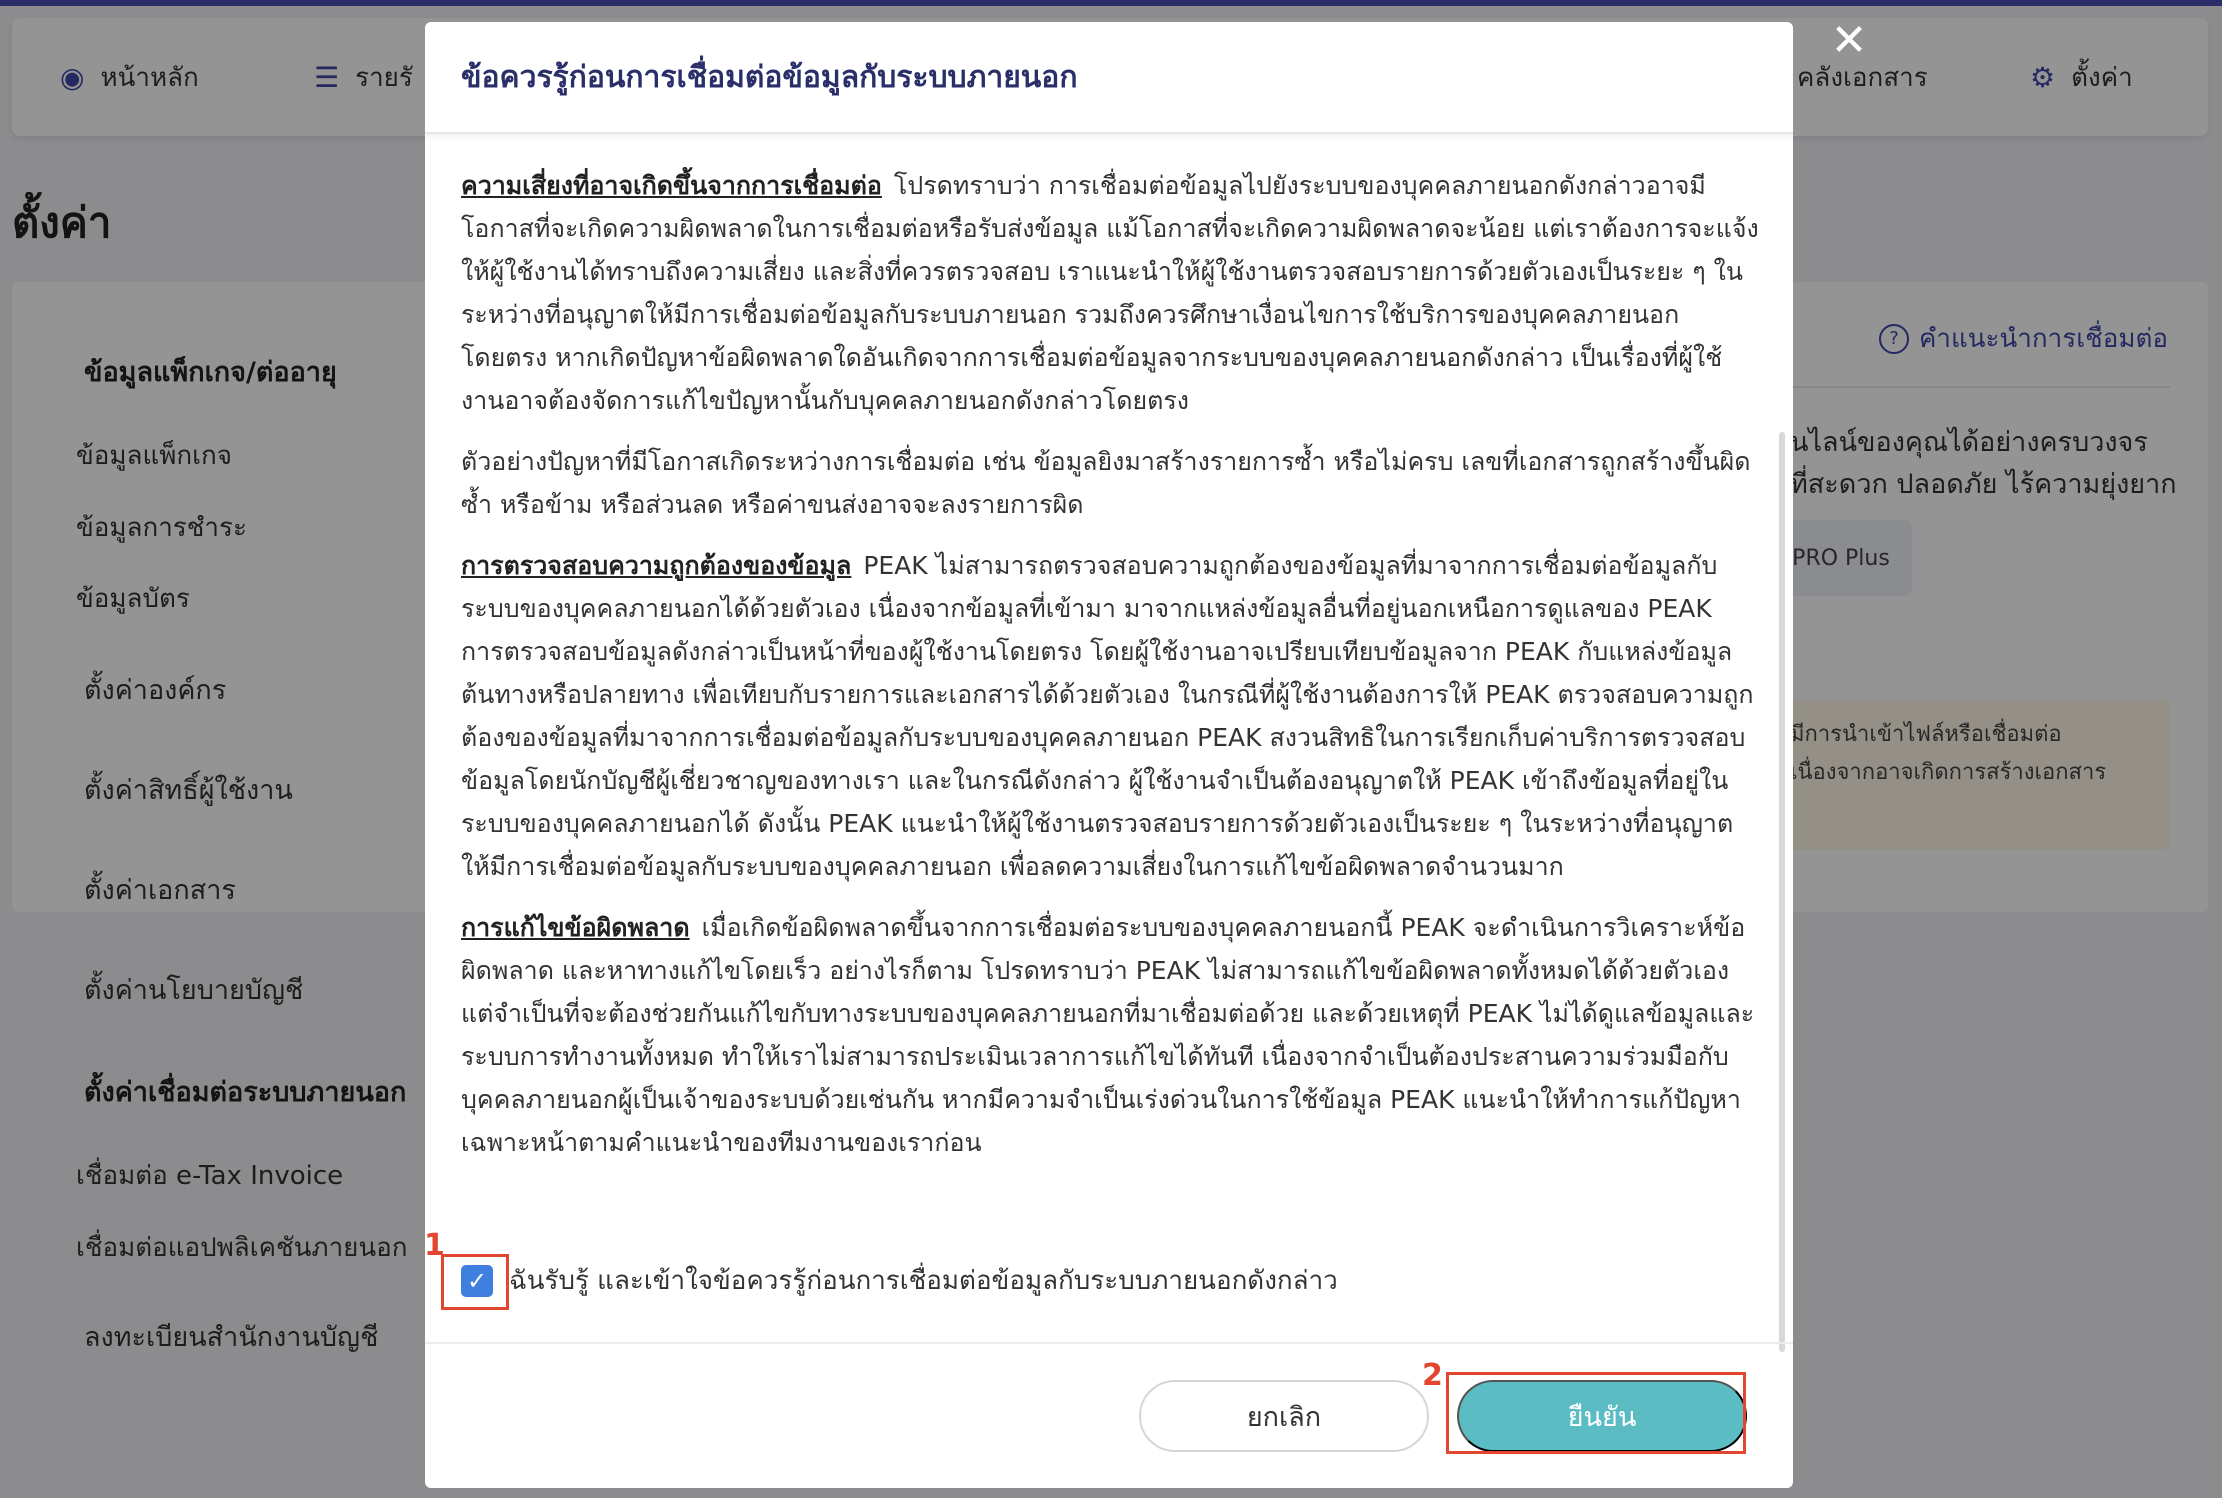  What do you see at coordinates (475, 1282) in the screenshot?
I see `annotation-box-checkbox` at bounding box center [475, 1282].